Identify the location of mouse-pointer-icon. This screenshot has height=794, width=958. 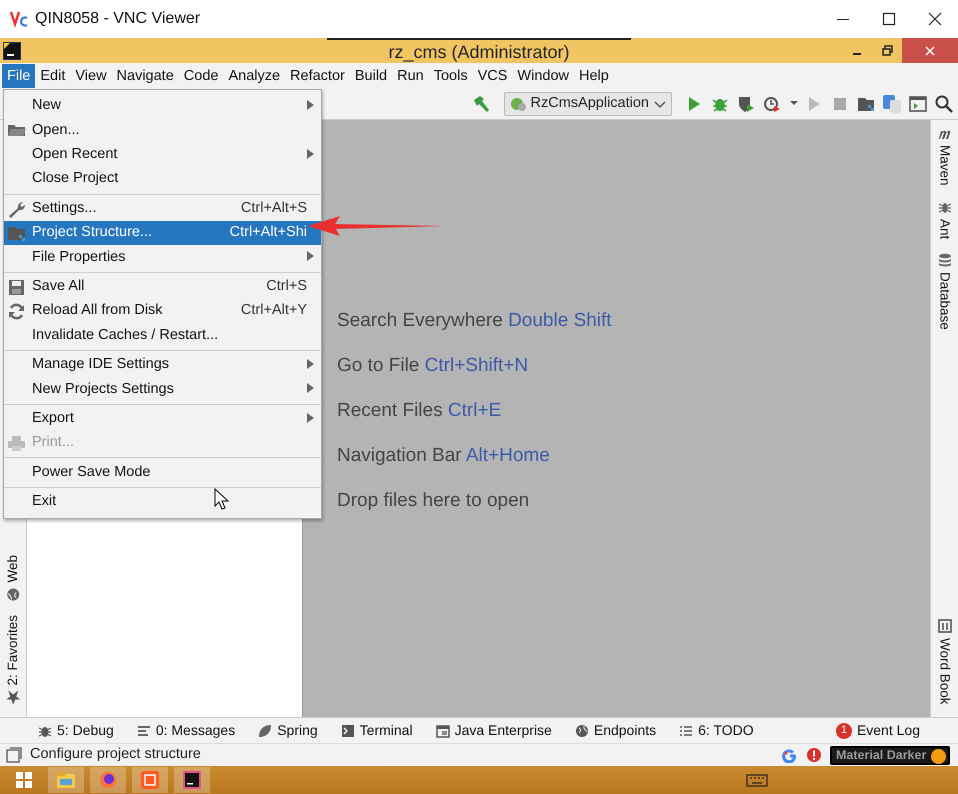
(222, 499).